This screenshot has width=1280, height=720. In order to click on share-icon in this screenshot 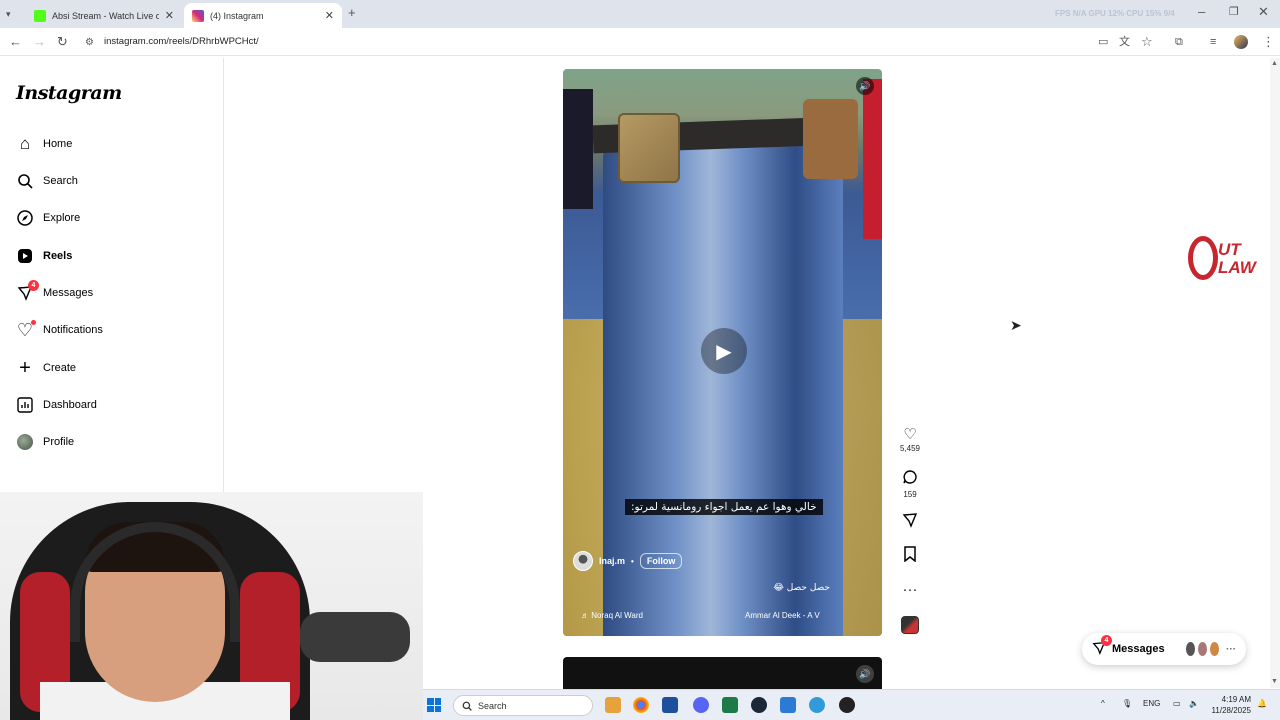, I will do `click(910, 522)`.